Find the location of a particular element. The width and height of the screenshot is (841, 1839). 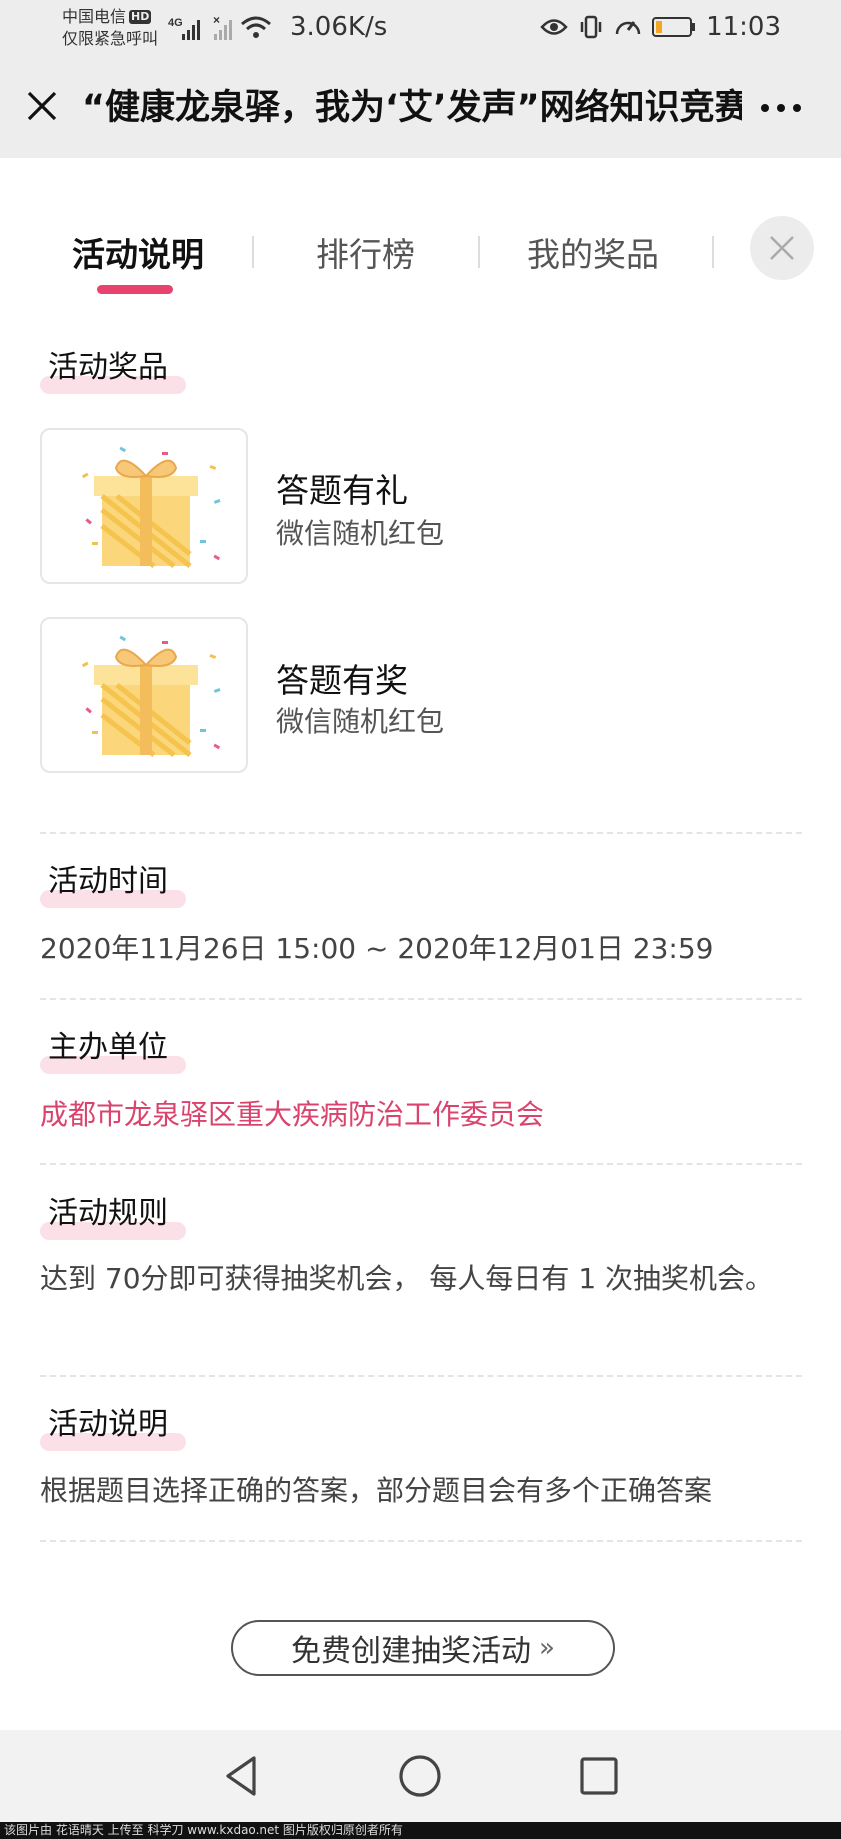

system-nav-bar is located at coordinates (420, 1776).